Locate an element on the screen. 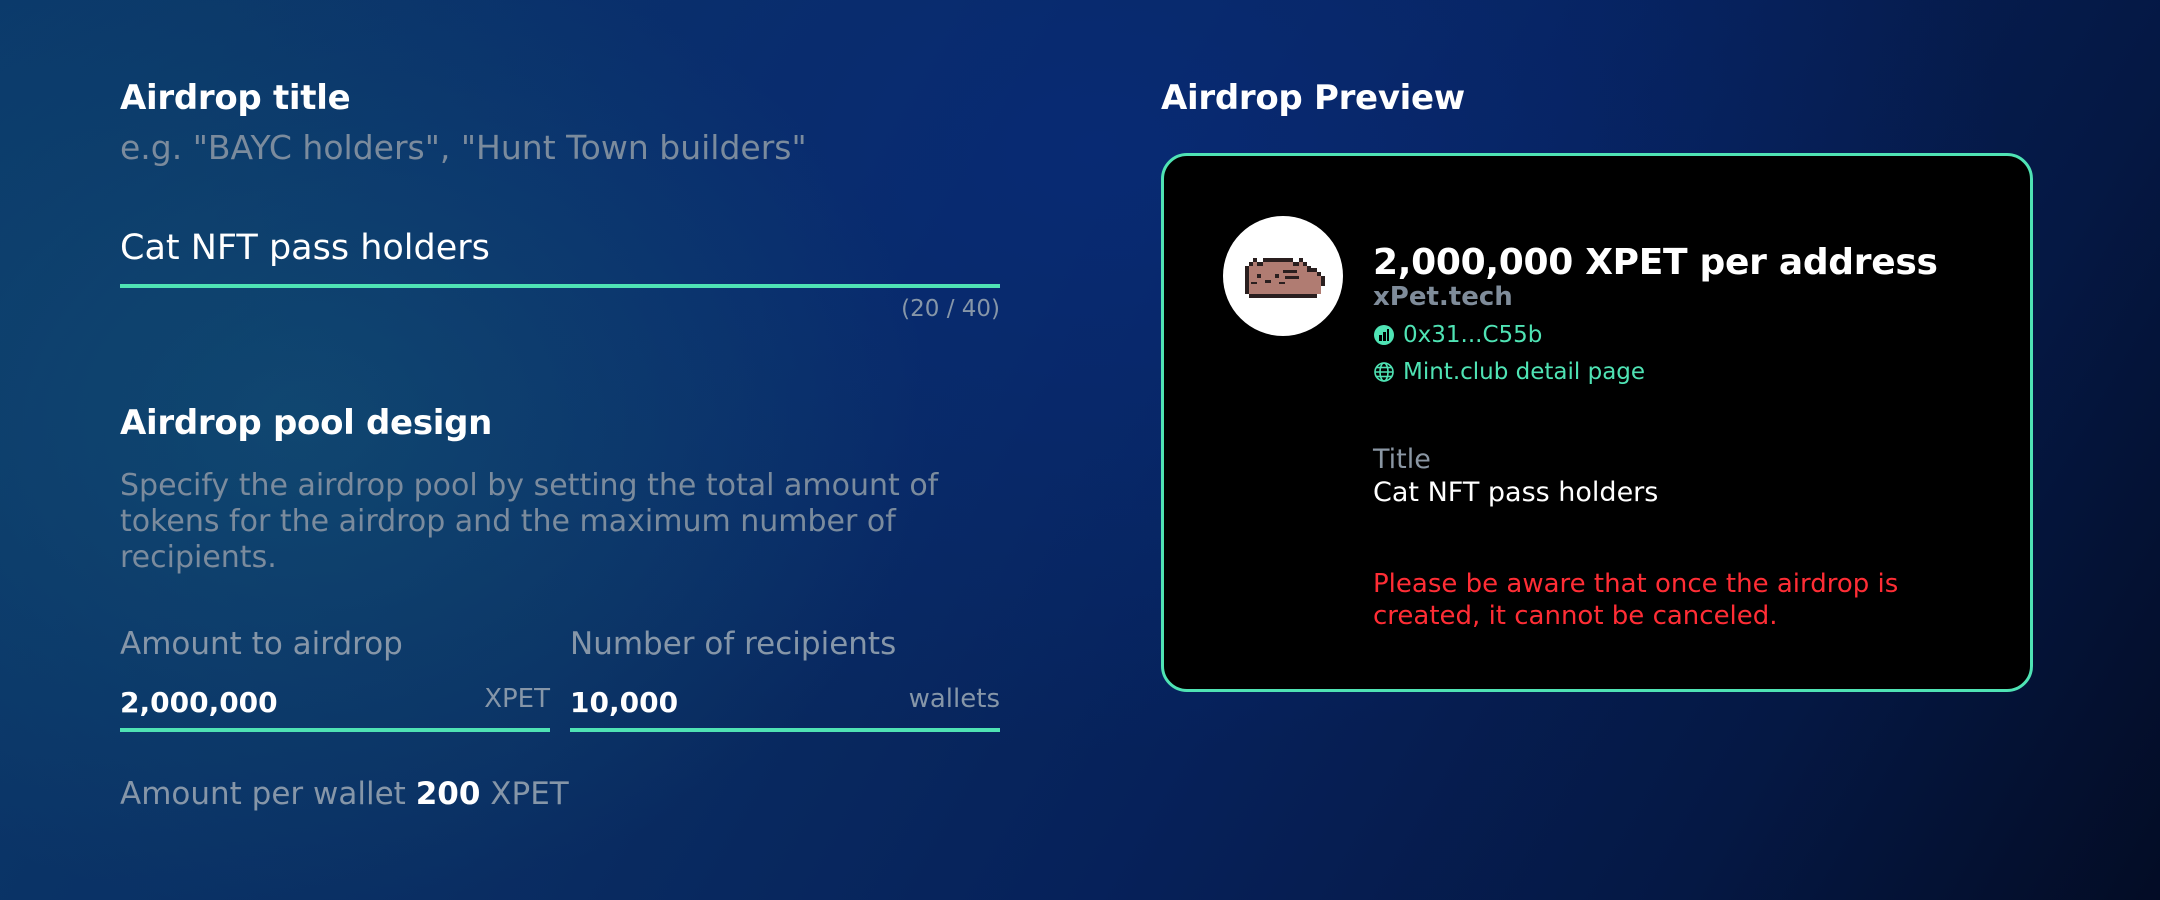  mint-club-detail-text: Mint.club detail page is located at coordinates (1524, 372).